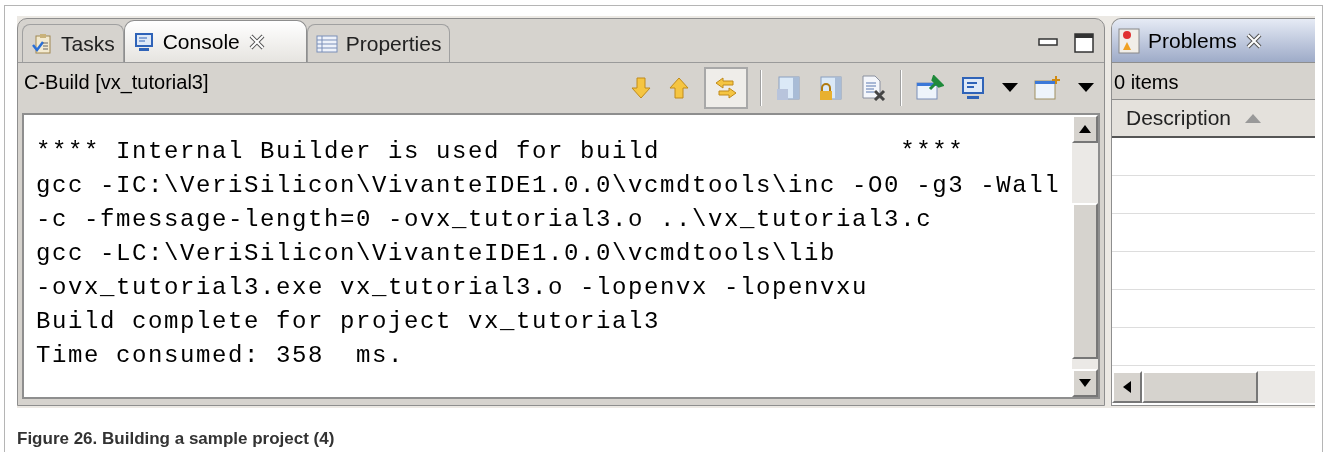  What do you see at coordinates (452, 288) in the screenshot?
I see `console-line: -ovx_tutorial3.exe vx_tutorial3.o -lopenvx -lopenvxu` at bounding box center [452, 288].